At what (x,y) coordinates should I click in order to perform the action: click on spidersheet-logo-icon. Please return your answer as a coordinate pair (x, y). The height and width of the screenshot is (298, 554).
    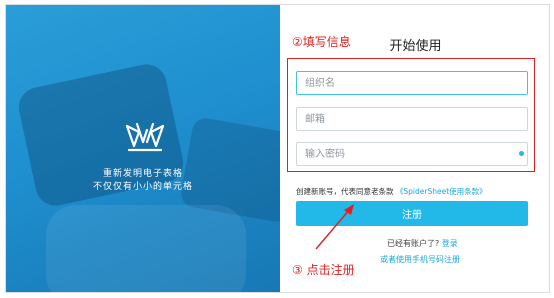
    Looking at the image, I should click on (145, 137).